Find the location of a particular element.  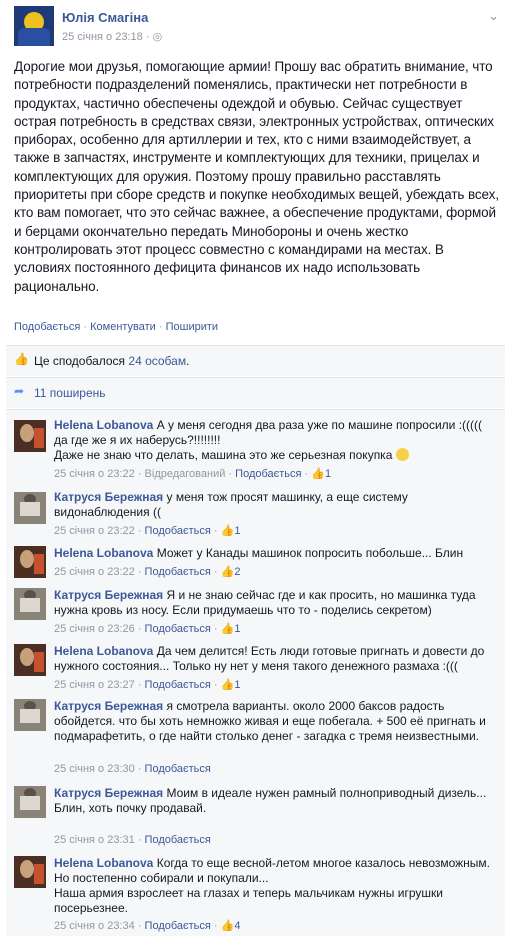

comment-meta: 25 січня о 23:34 · Подобається · 👍4 is located at coordinates (147, 926).